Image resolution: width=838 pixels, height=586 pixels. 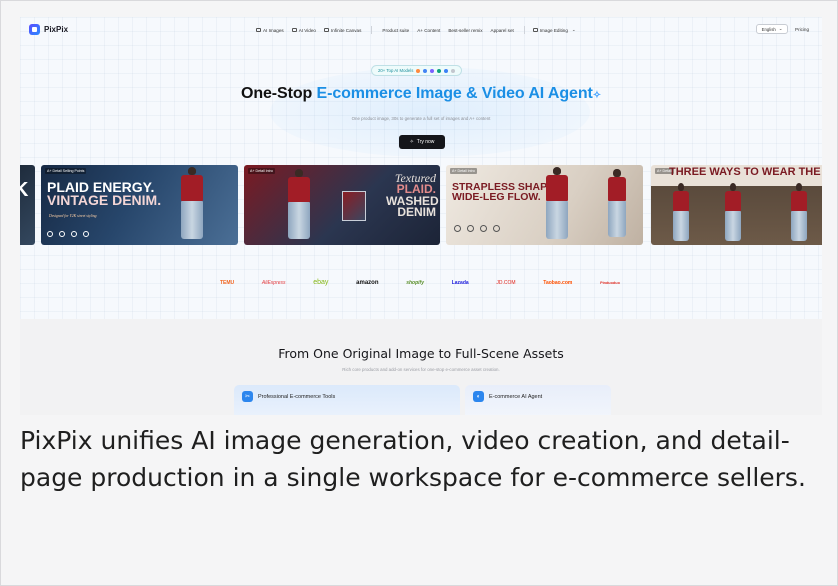 What do you see at coordinates (247, 396) in the screenshot?
I see `tools-icon: ✂` at bounding box center [247, 396].